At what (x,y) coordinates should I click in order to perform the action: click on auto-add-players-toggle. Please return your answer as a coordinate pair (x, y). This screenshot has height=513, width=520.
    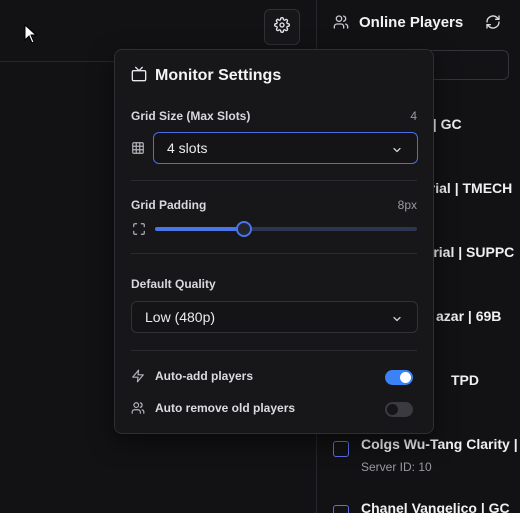
    Looking at the image, I should click on (399, 377).